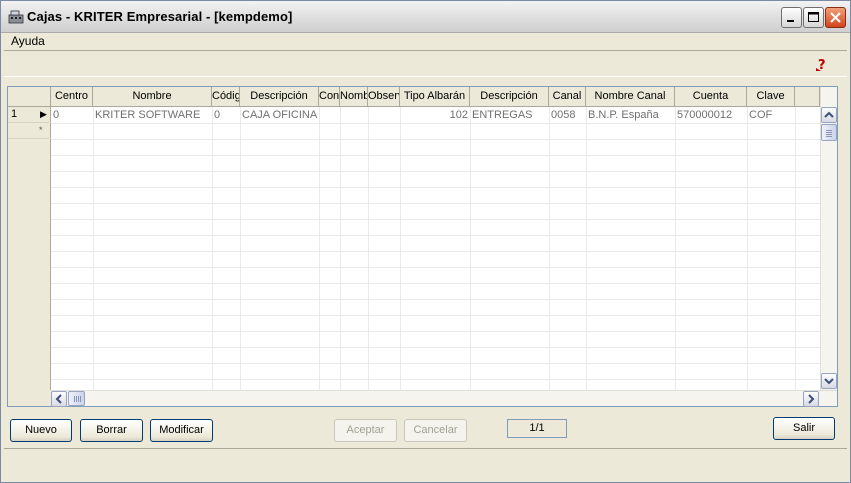 This screenshot has height=483, width=851. What do you see at coordinates (29, 115) in the screenshot?
I see `row-header-1: 1 ▶` at bounding box center [29, 115].